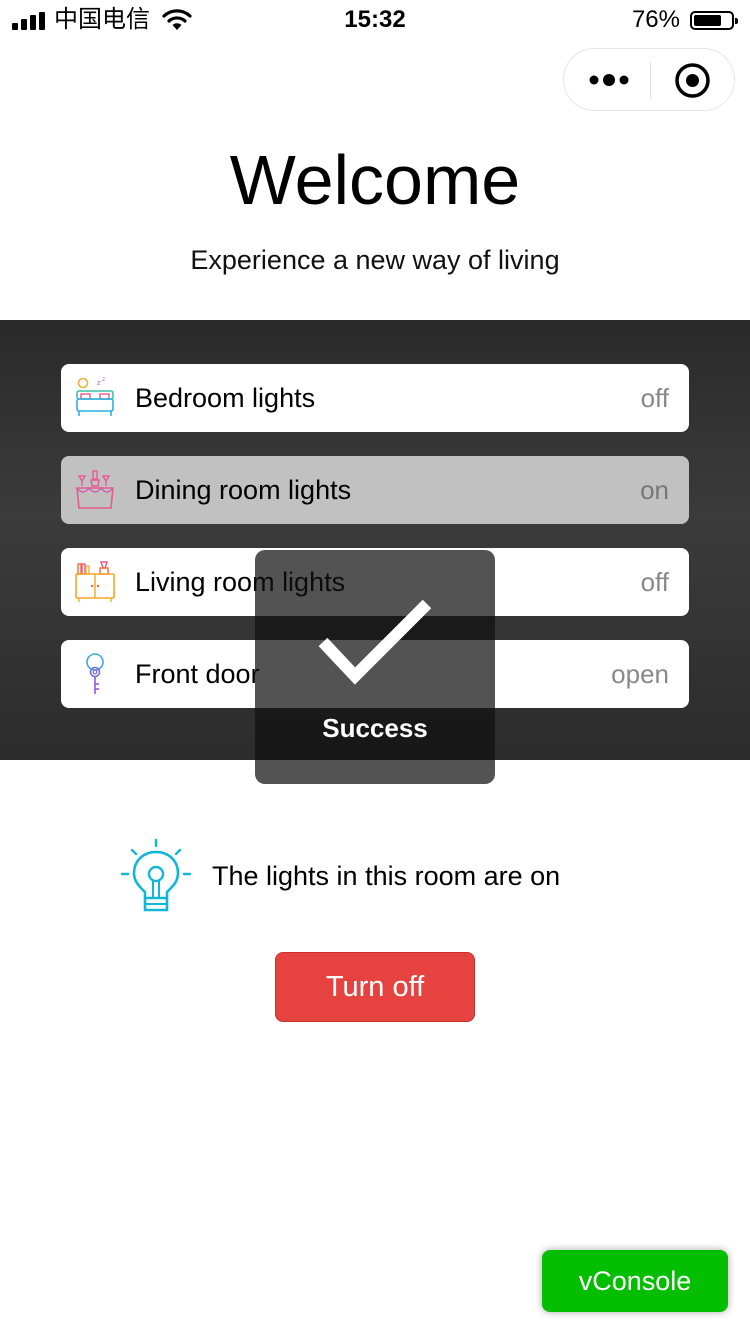 The width and height of the screenshot is (750, 1334). I want to click on room-status-text: The lights in this room are on, so click(386, 876).